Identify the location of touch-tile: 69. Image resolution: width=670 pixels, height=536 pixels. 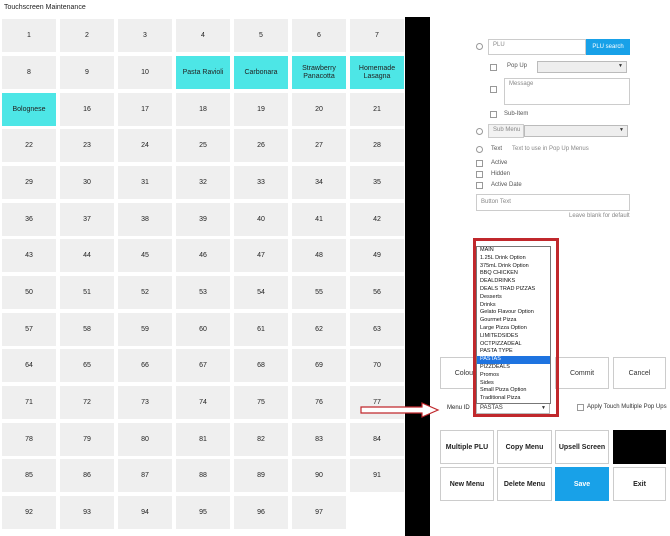
(319, 365).